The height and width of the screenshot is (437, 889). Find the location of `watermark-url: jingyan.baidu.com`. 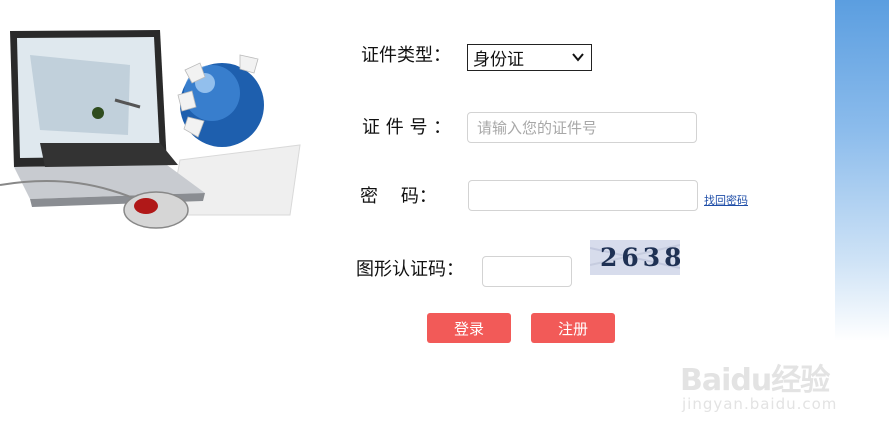

watermark-url: jingyan.baidu.com is located at coordinates (760, 404).